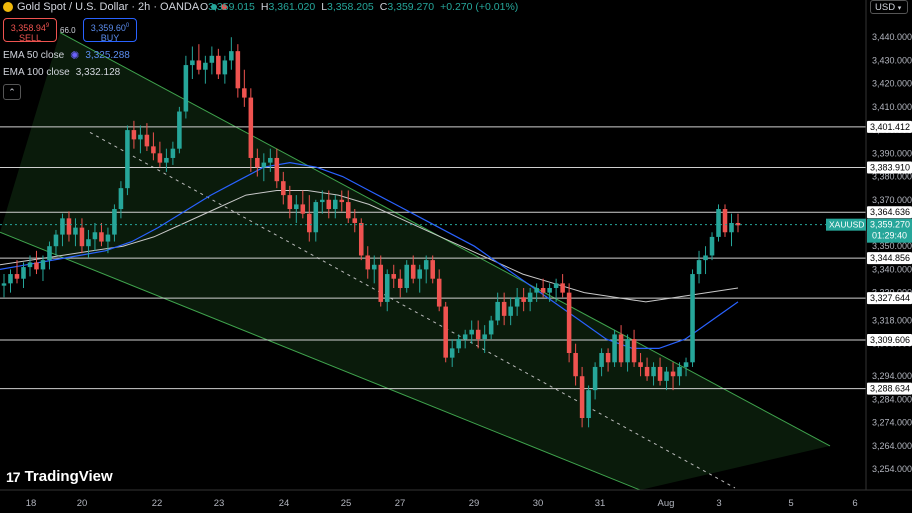  I want to click on level-price-label: 3,401.412, so click(890, 127).